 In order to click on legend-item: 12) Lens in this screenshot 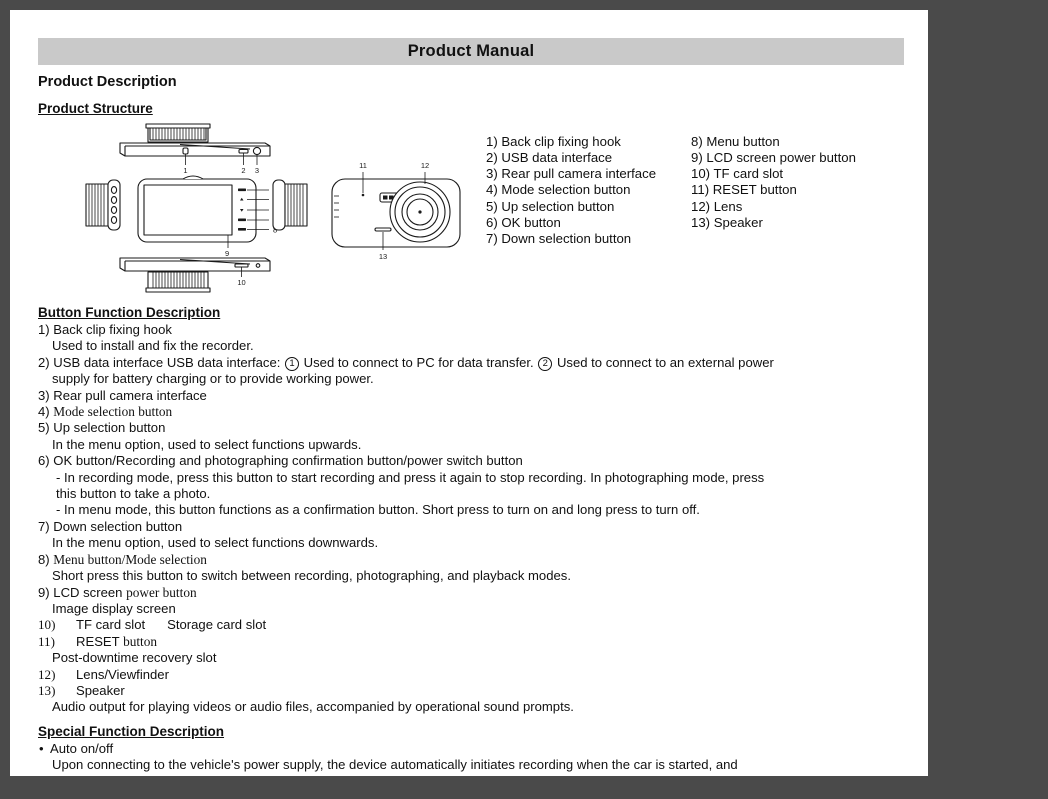, I will do `click(717, 206)`.